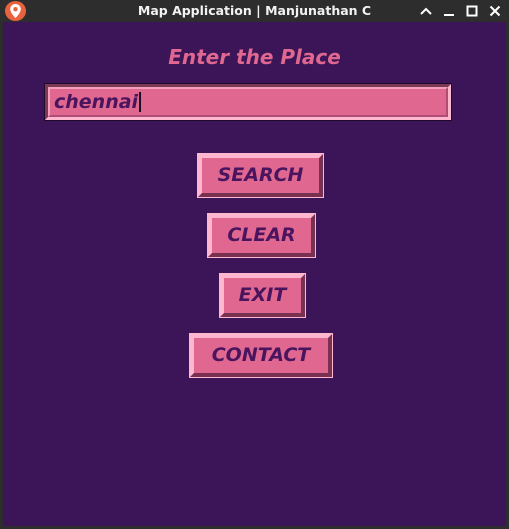 The height and width of the screenshot is (529, 509). Describe the element at coordinates (426, 11) in the screenshot. I see `chevron-up-icon` at that location.